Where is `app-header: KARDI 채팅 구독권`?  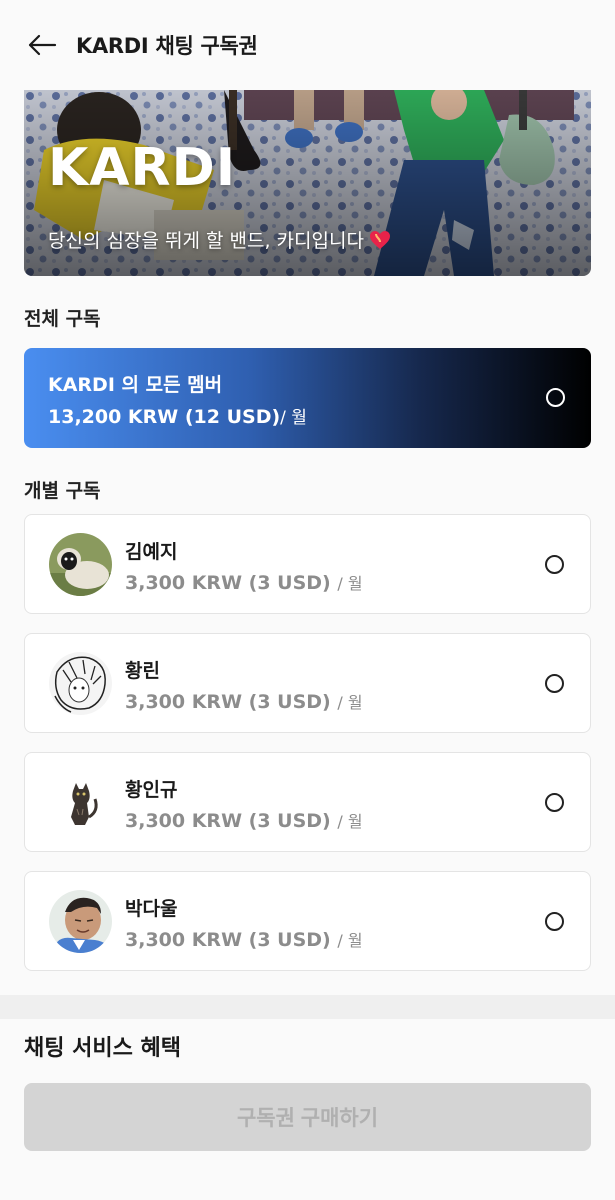
app-header: KARDI 채팅 구독권 is located at coordinates (307, 45).